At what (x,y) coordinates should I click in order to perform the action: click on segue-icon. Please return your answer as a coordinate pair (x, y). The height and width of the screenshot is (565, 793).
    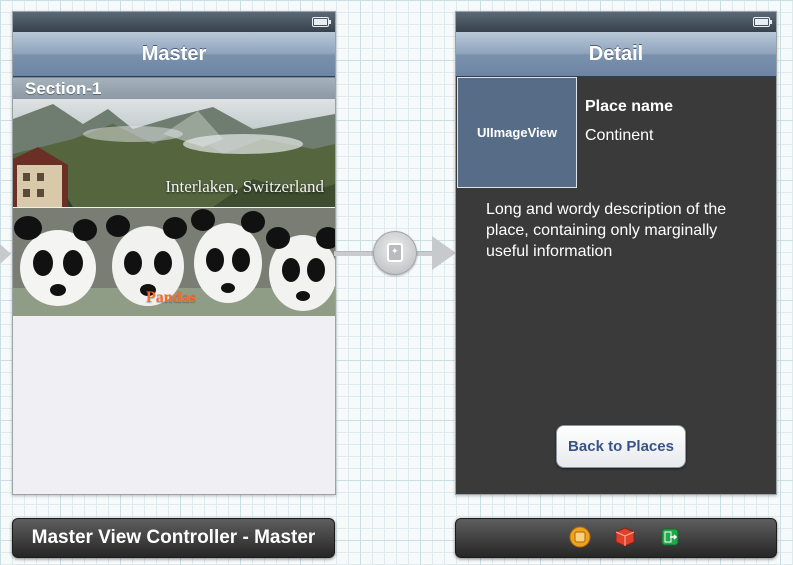
    Looking at the image, I should click on (395, 253).